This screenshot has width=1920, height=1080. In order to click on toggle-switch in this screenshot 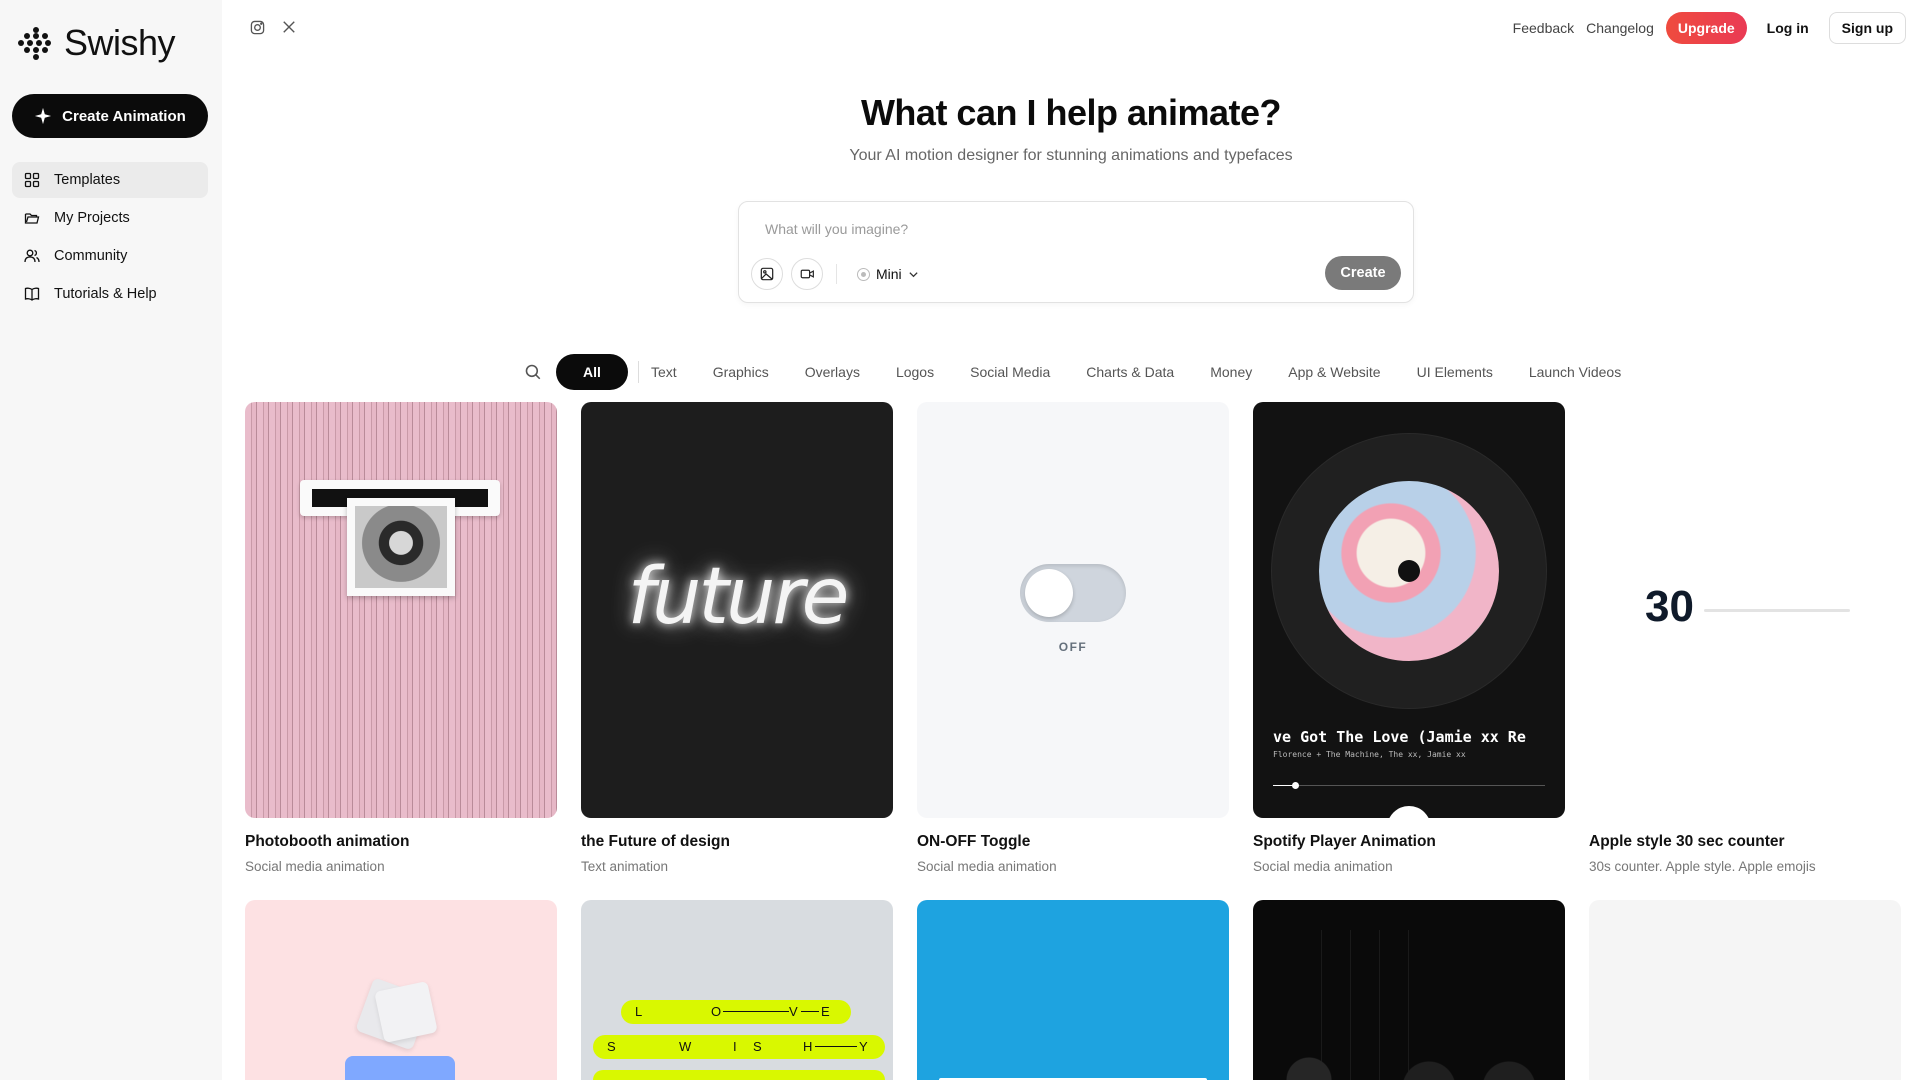, I will do `click(1073, 593)`.